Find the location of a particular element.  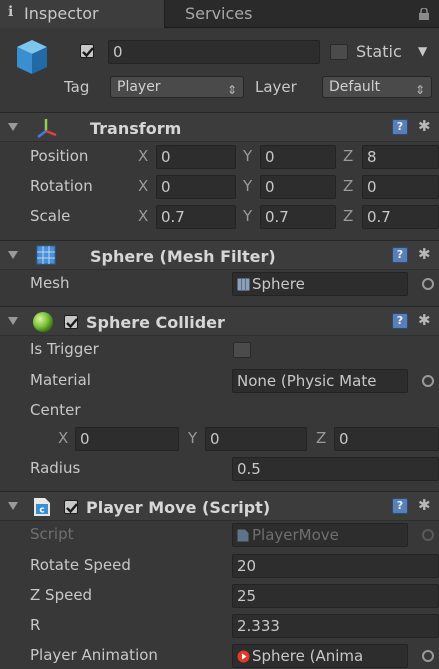

position-y-input: 0 is located at coordinates (298, 157).